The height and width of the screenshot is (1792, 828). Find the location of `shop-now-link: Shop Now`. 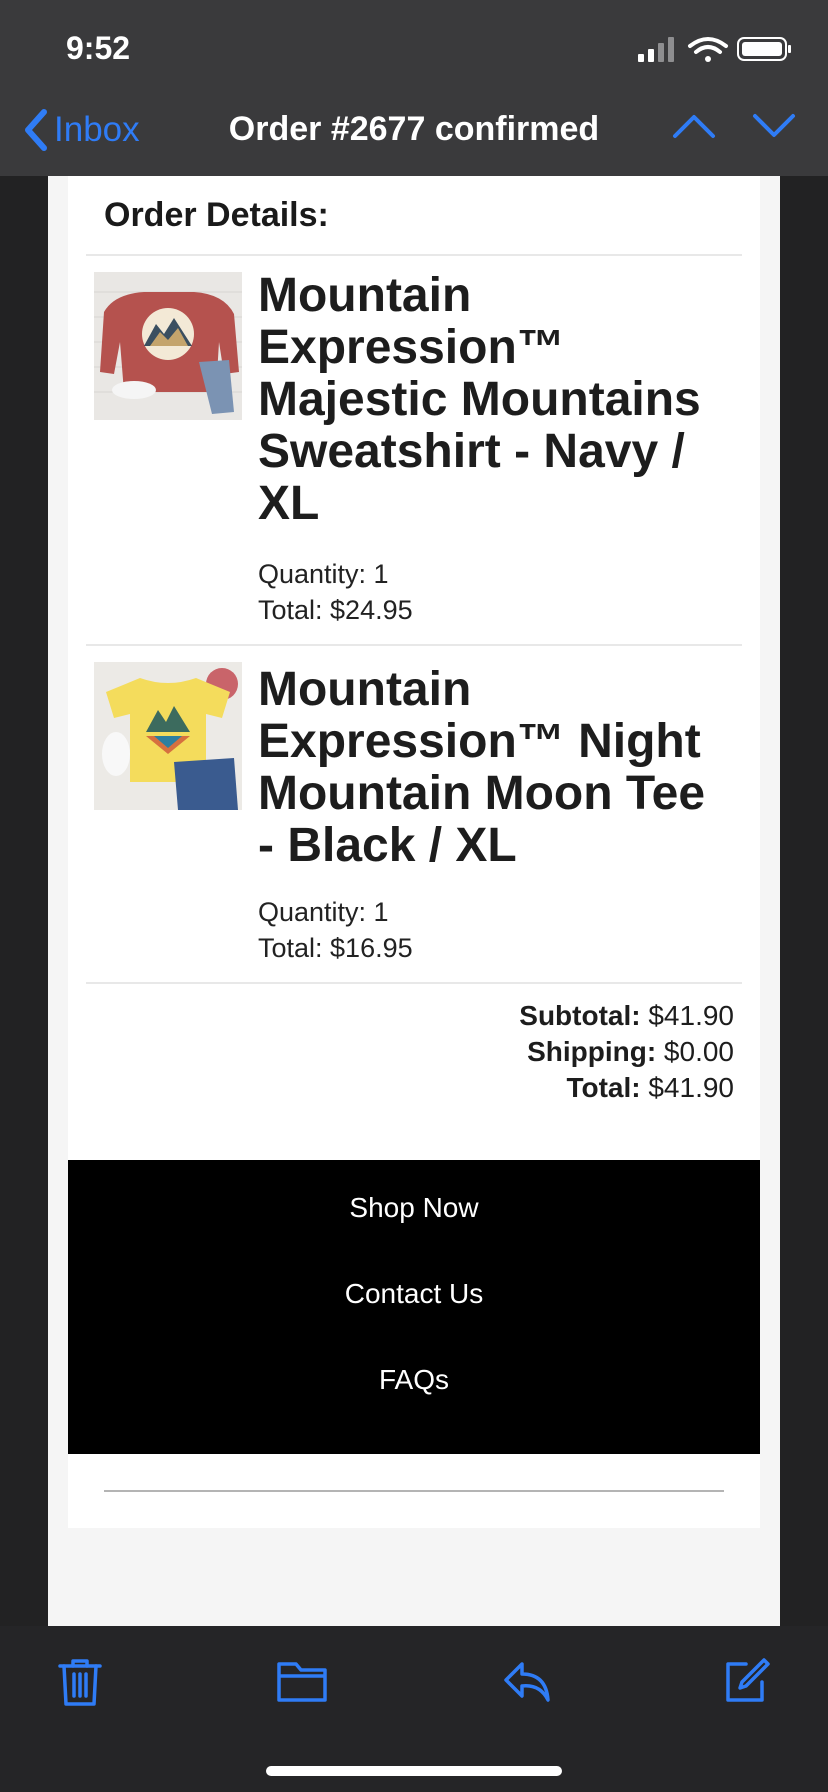

shop-now-link: Shop Now is located at coordinates (414, 1208).